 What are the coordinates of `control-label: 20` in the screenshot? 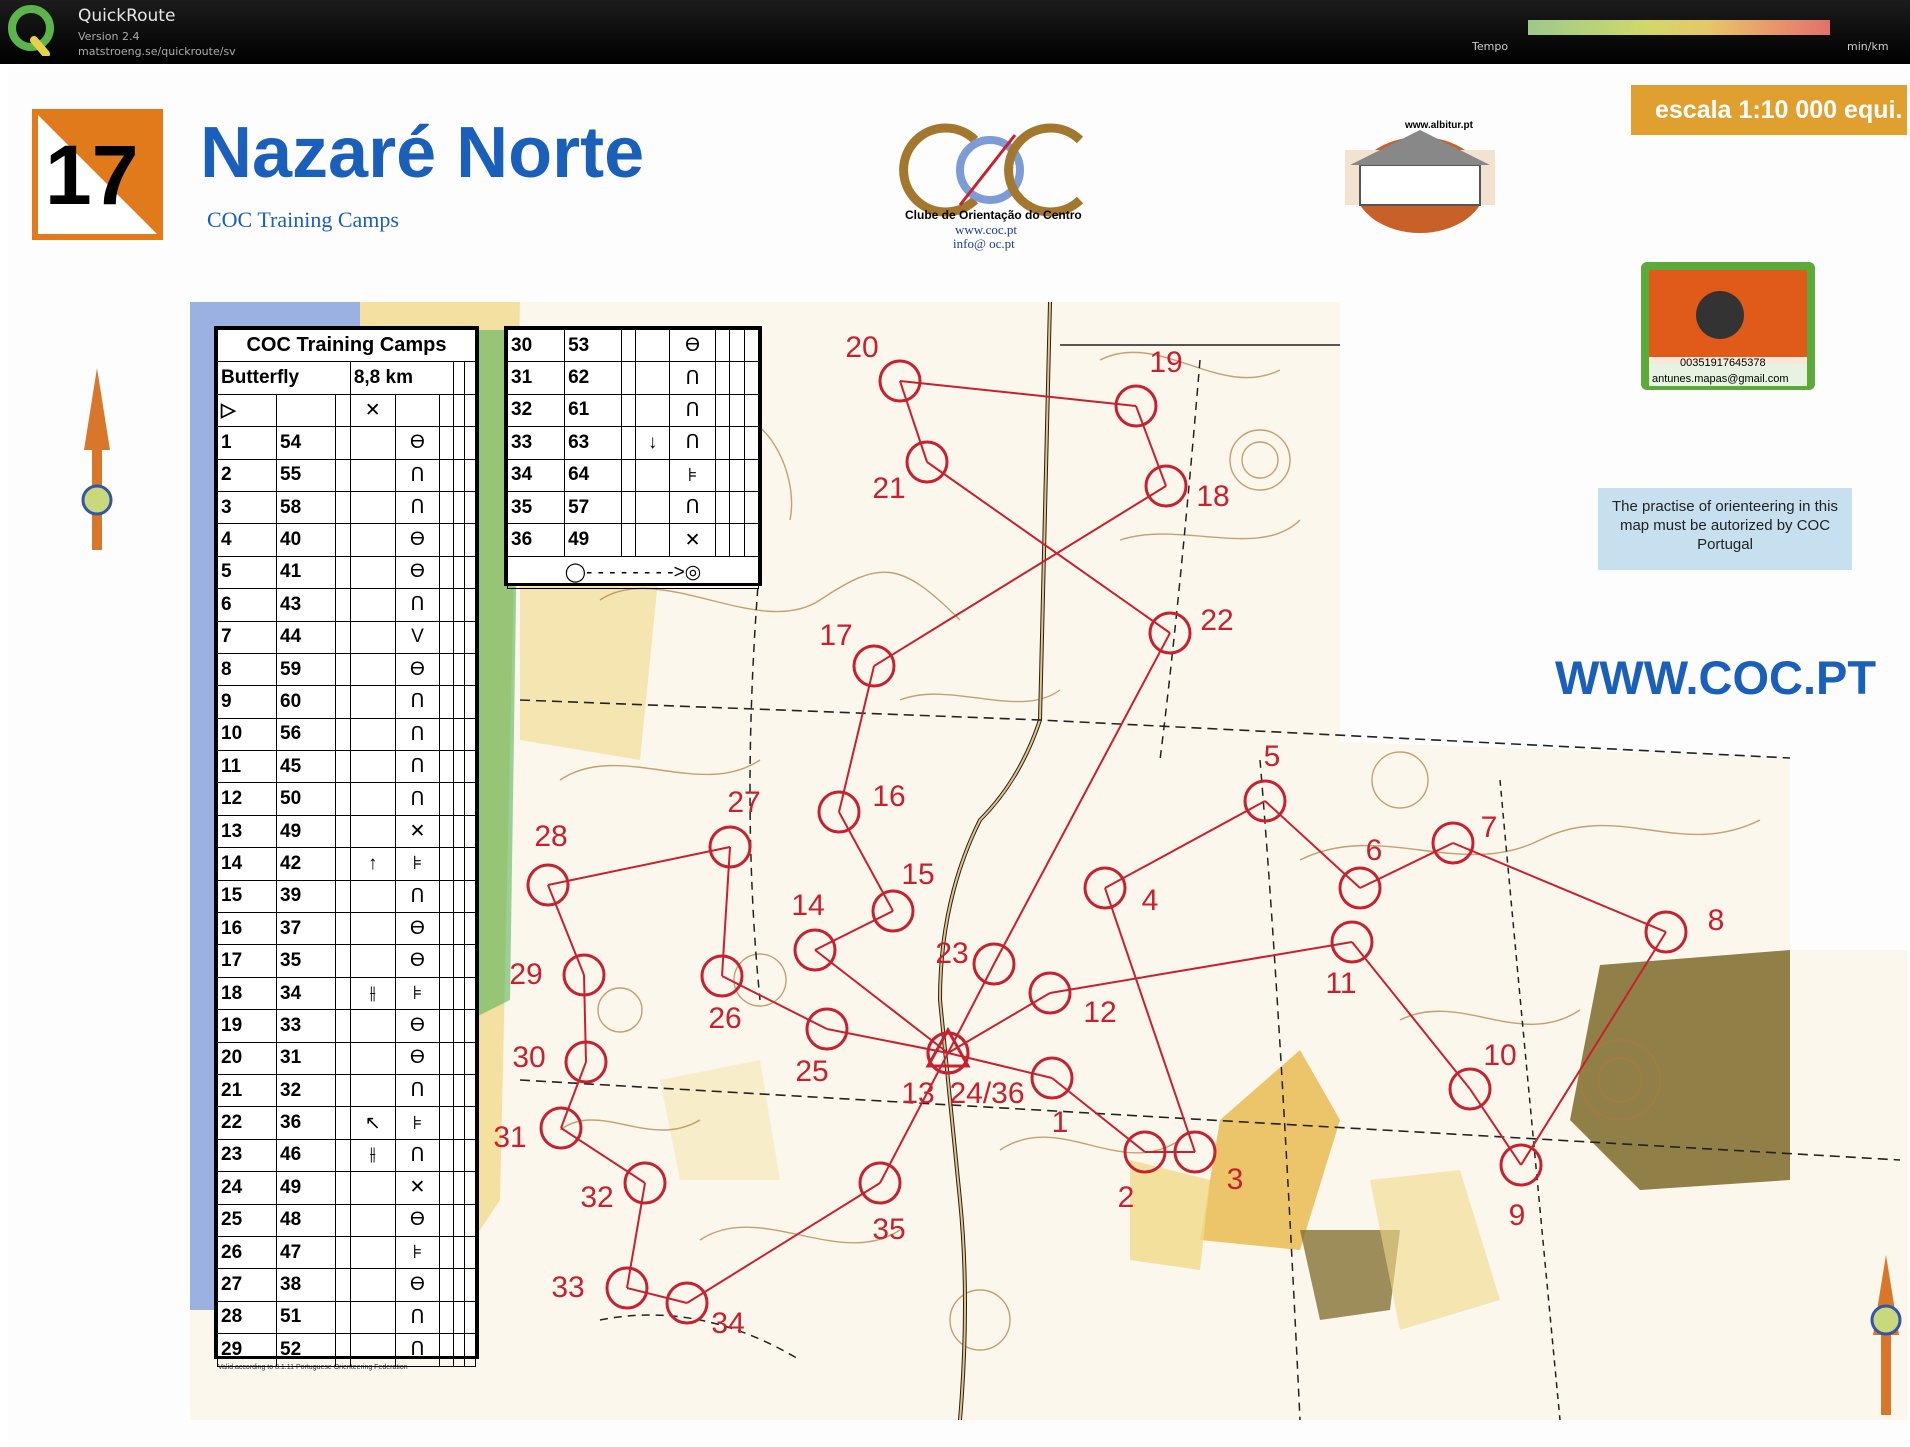 It's located at (861, 347).